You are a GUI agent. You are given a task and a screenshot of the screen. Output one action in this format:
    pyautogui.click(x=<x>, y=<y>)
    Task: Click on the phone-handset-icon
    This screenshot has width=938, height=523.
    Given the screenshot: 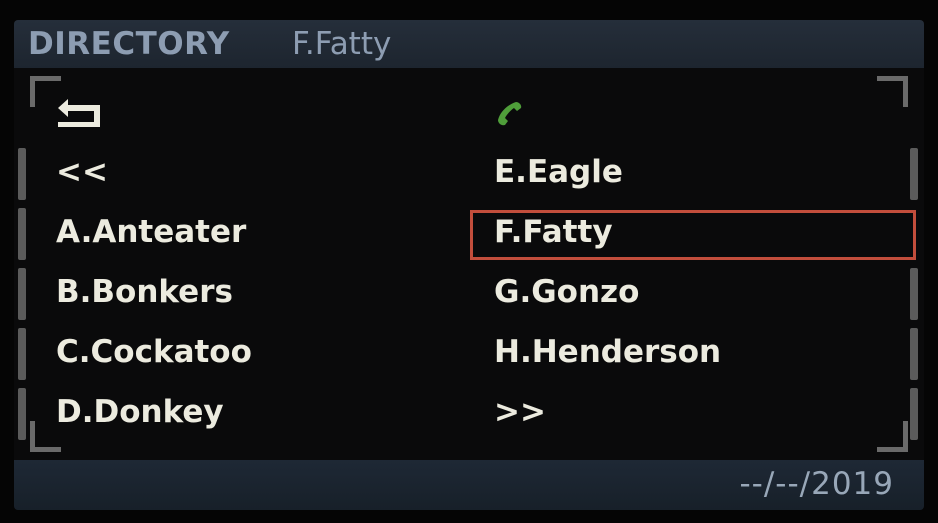 What is the action you would take?
    pyautogui.click(x=509, y=114)
    